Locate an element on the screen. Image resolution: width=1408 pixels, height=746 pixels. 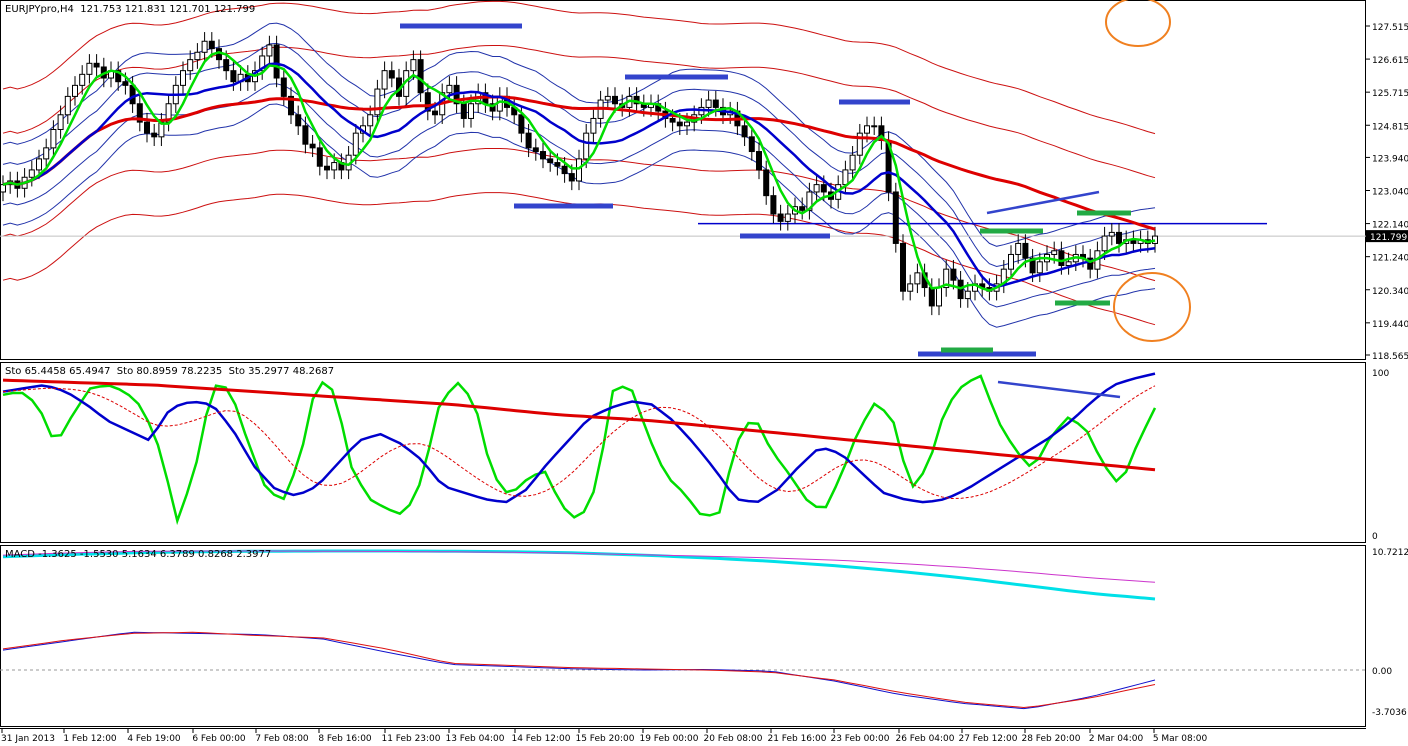
x-tick-label: 13 Feb 04:00 is located at coordinates (474, 739).